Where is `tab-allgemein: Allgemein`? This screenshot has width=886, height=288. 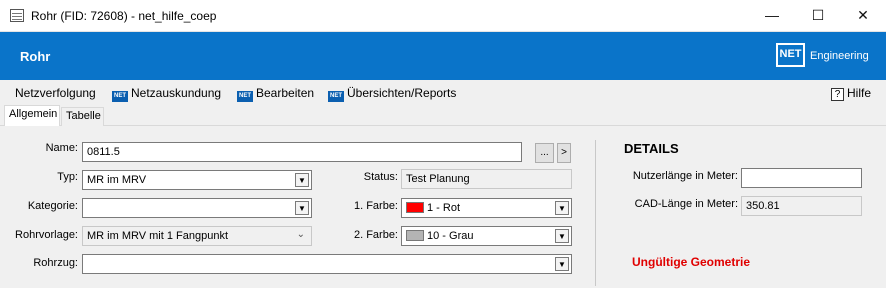
tab-allgemein: Allgemein is located at coordinates (32, 115).